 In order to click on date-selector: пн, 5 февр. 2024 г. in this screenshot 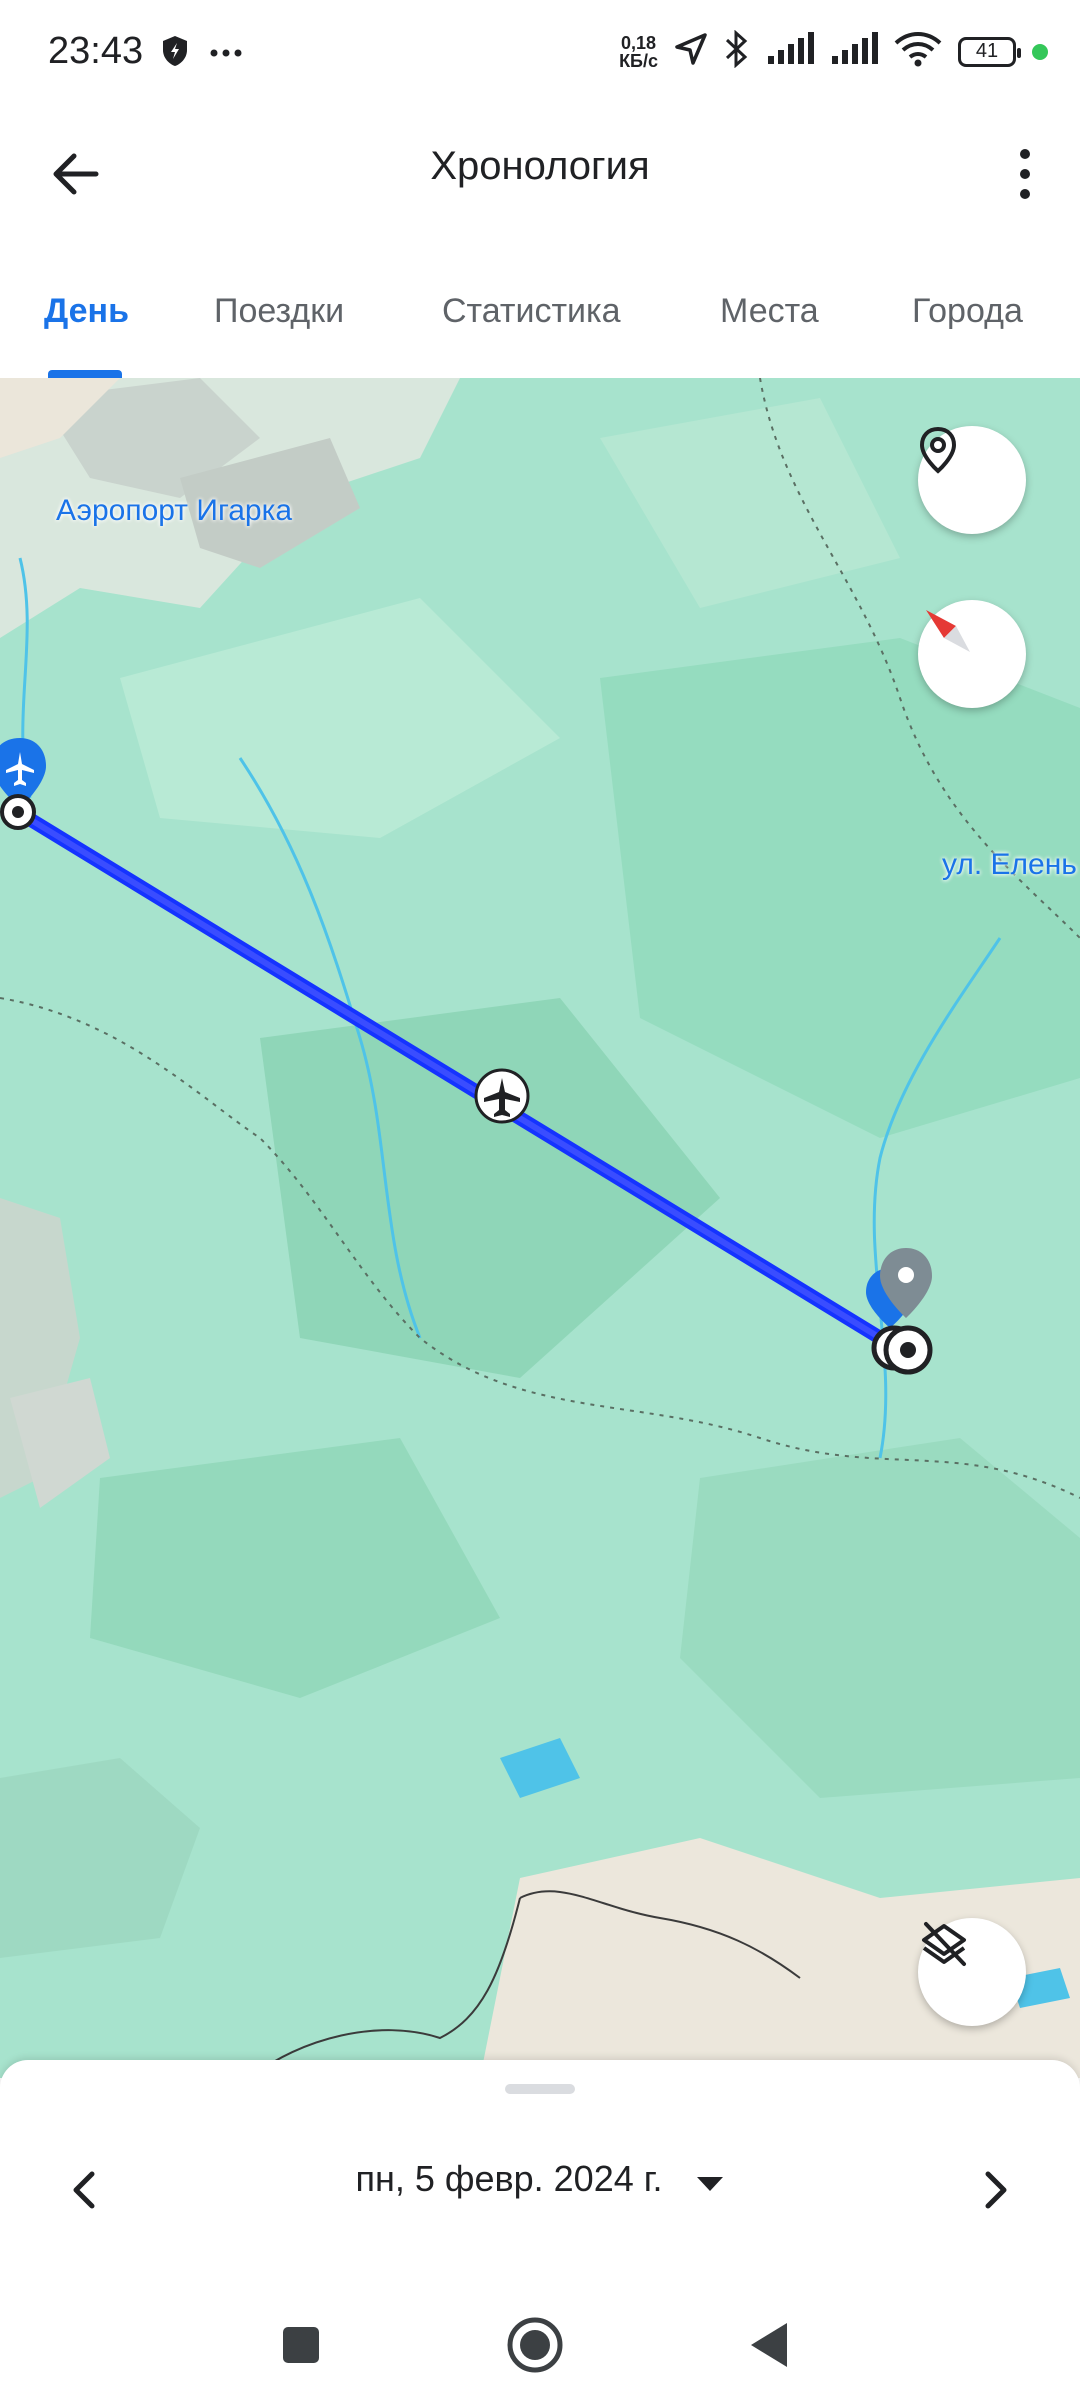, I will do `click(540, 2180)`.